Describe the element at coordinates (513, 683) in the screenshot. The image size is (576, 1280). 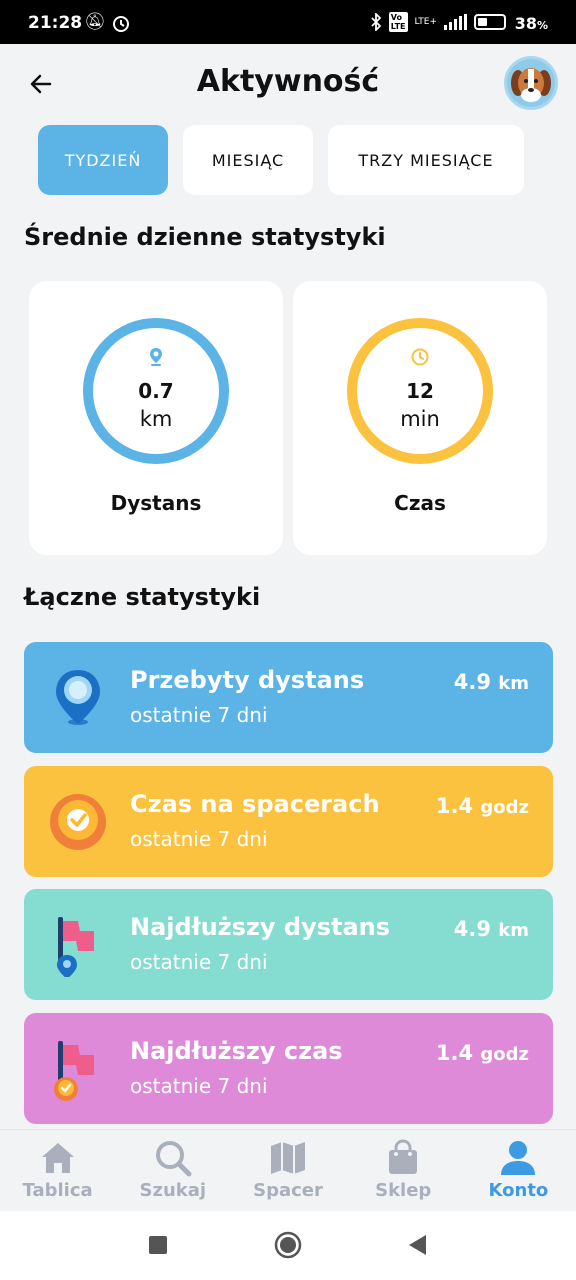
I see `total-distance-unit: km` at that location.